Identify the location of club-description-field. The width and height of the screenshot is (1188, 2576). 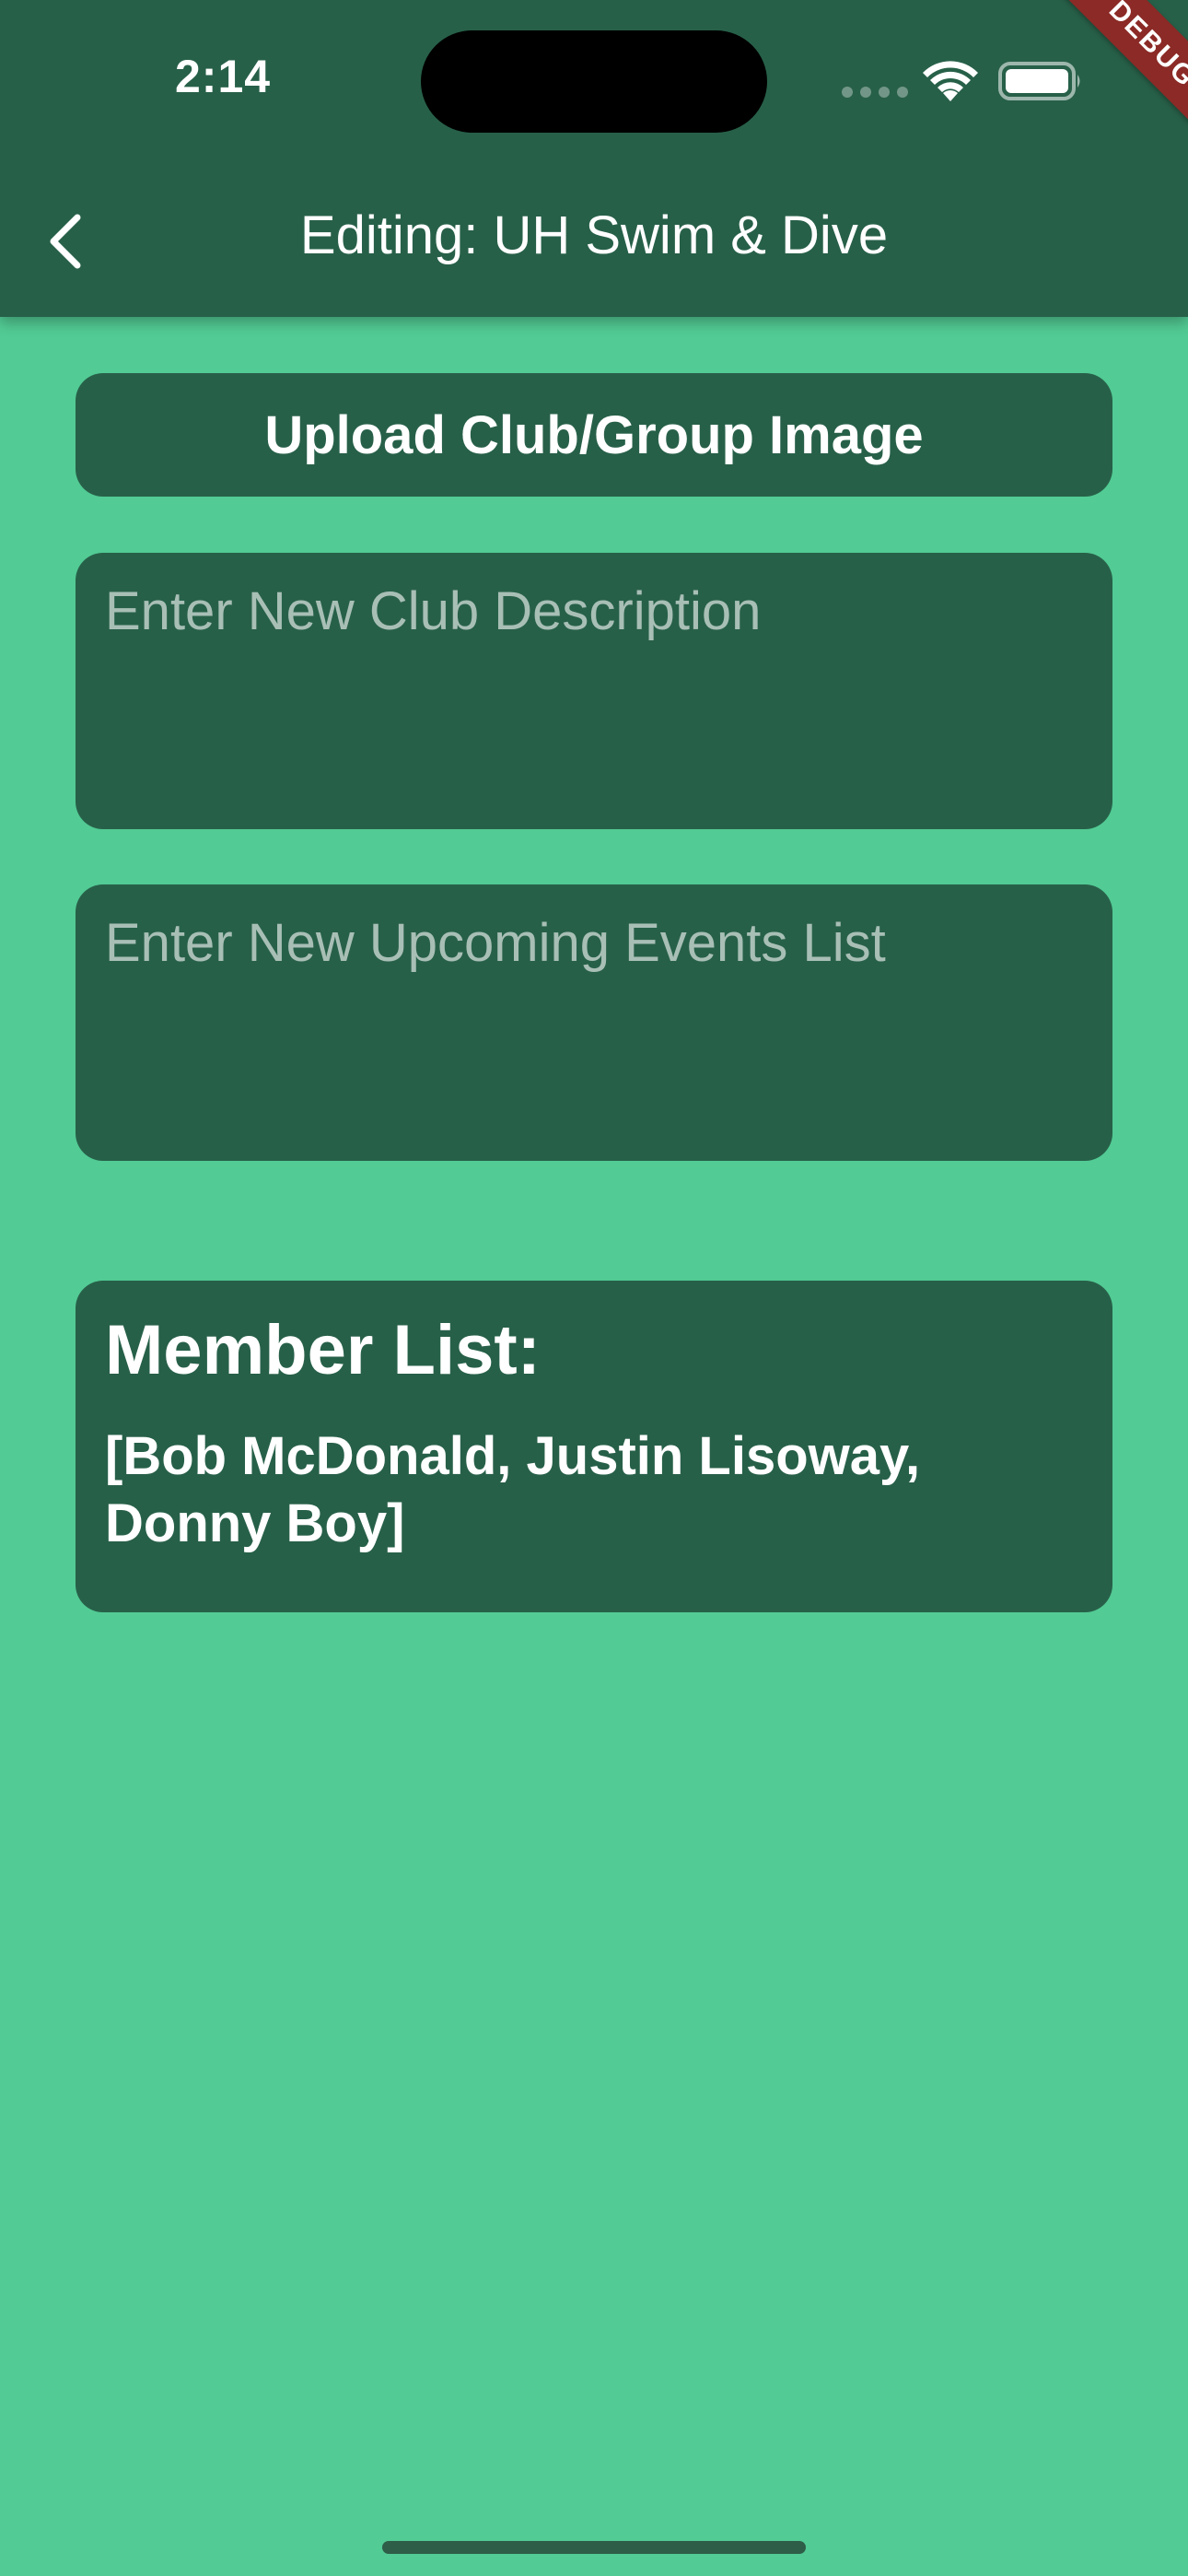
(594, 691).